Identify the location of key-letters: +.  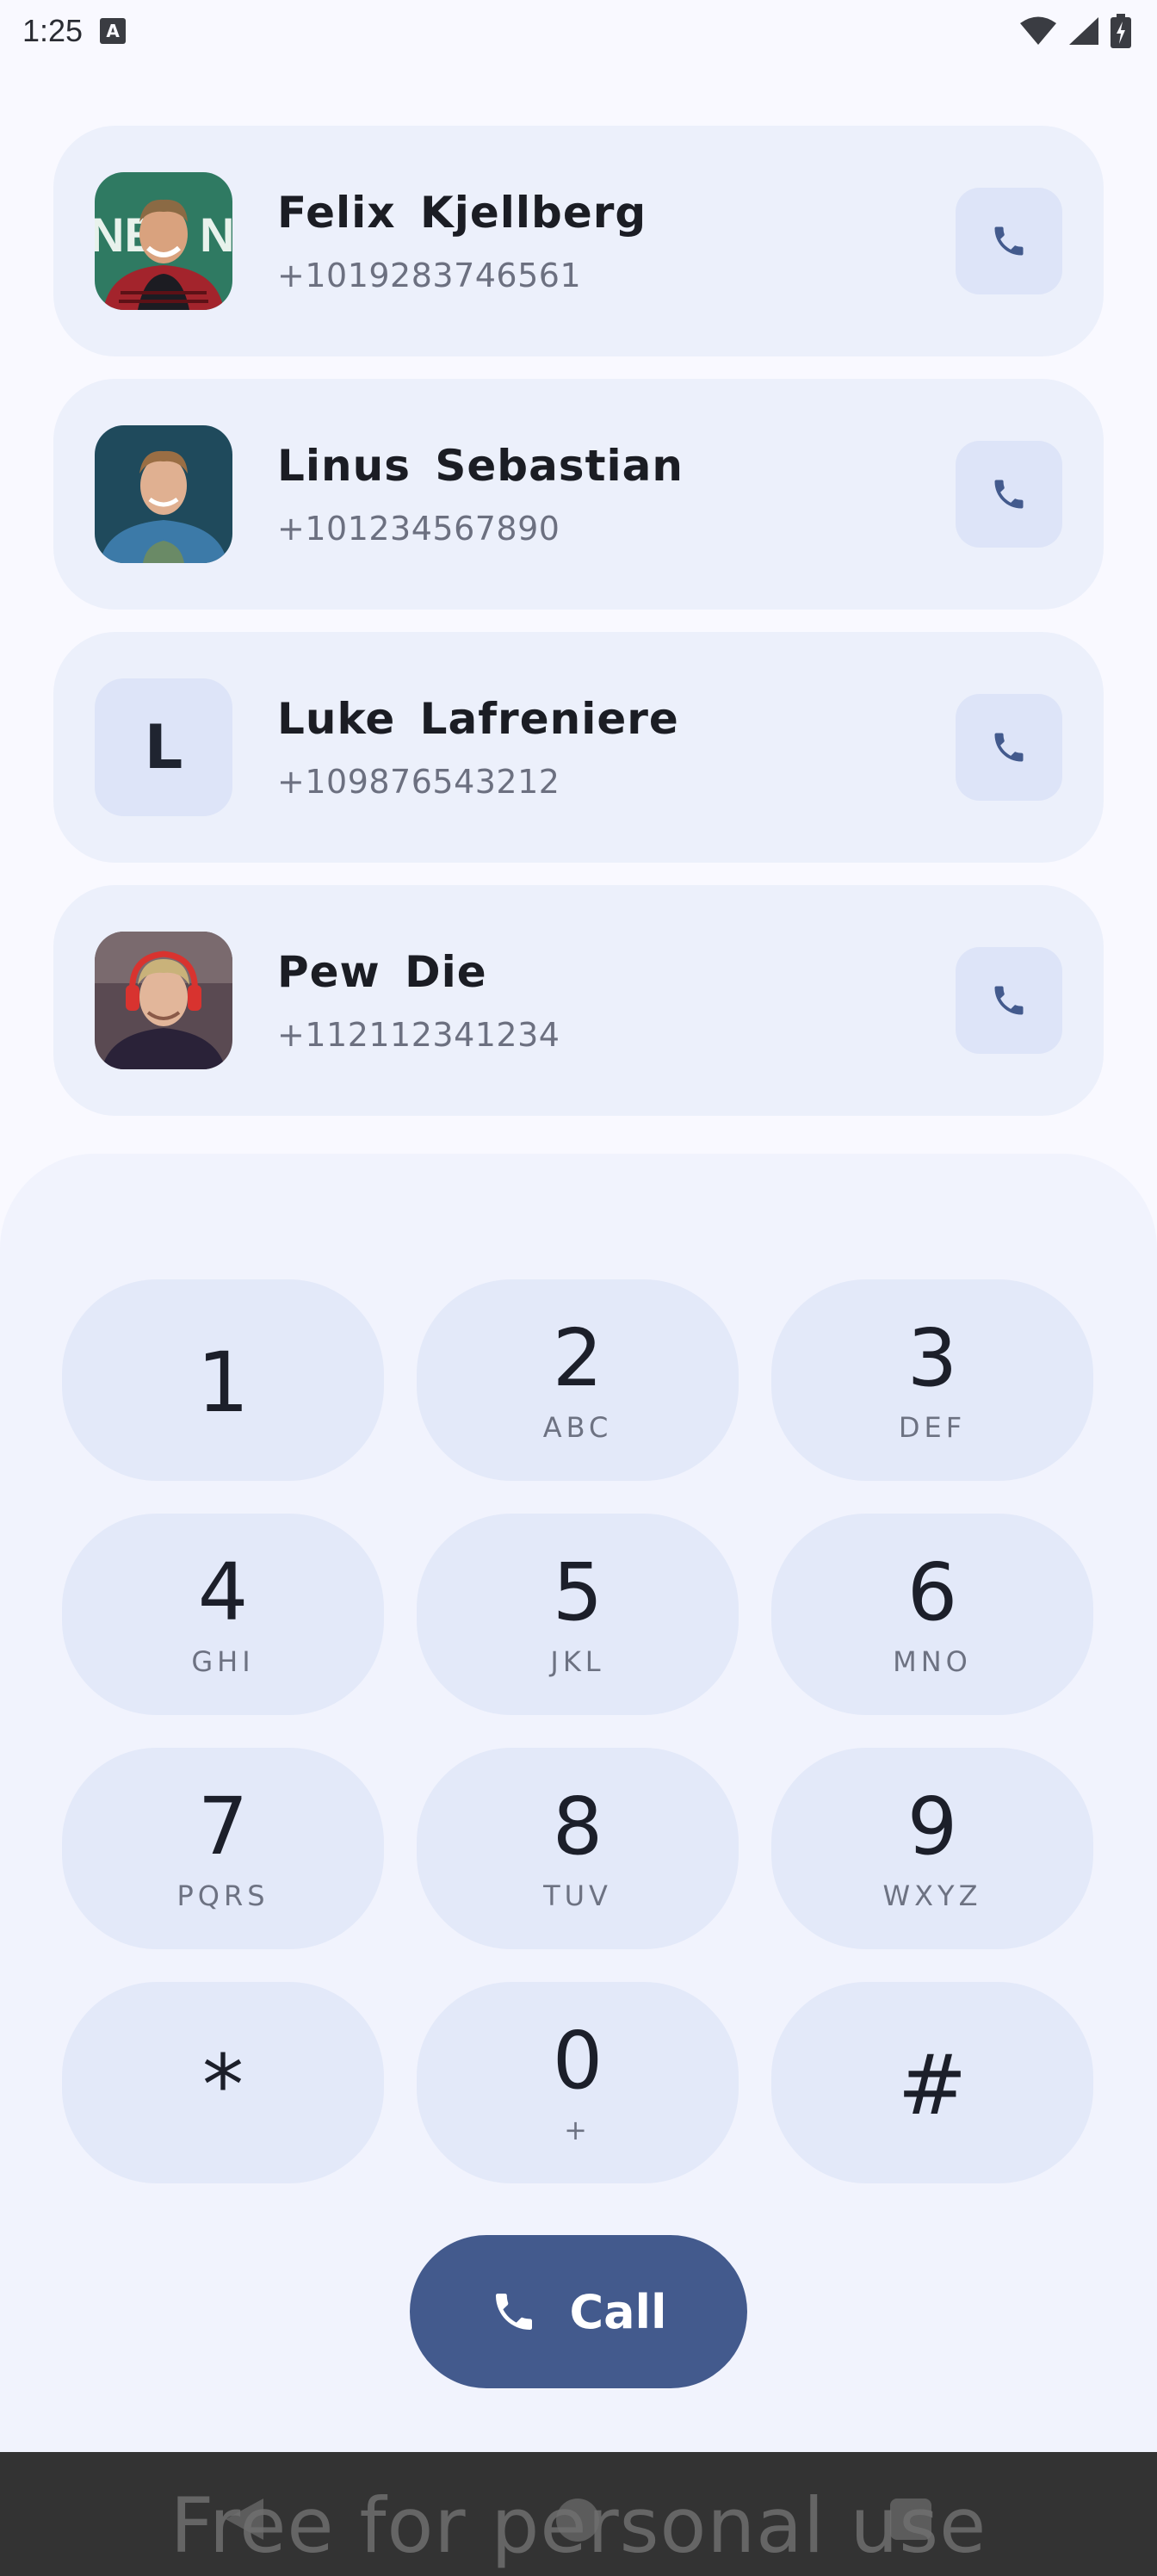
(578, 2130).